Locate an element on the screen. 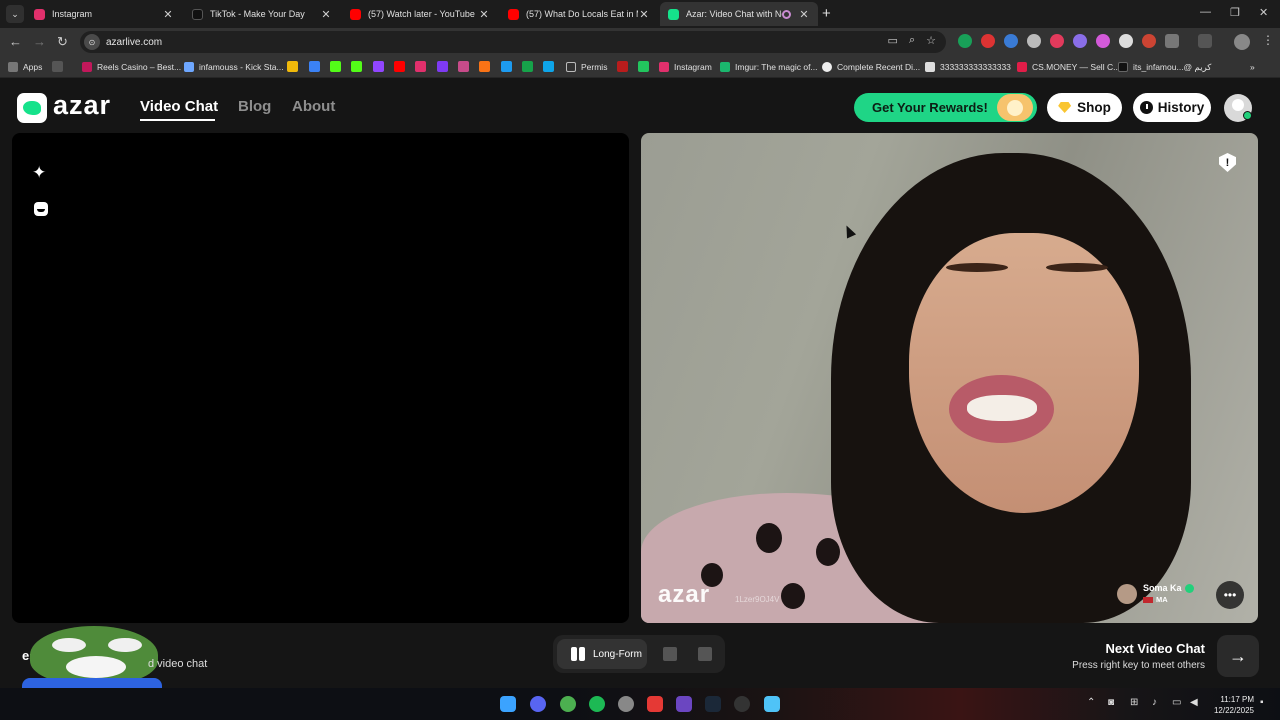  bookmark-apps: Apps is located at coordinates (25, 67).